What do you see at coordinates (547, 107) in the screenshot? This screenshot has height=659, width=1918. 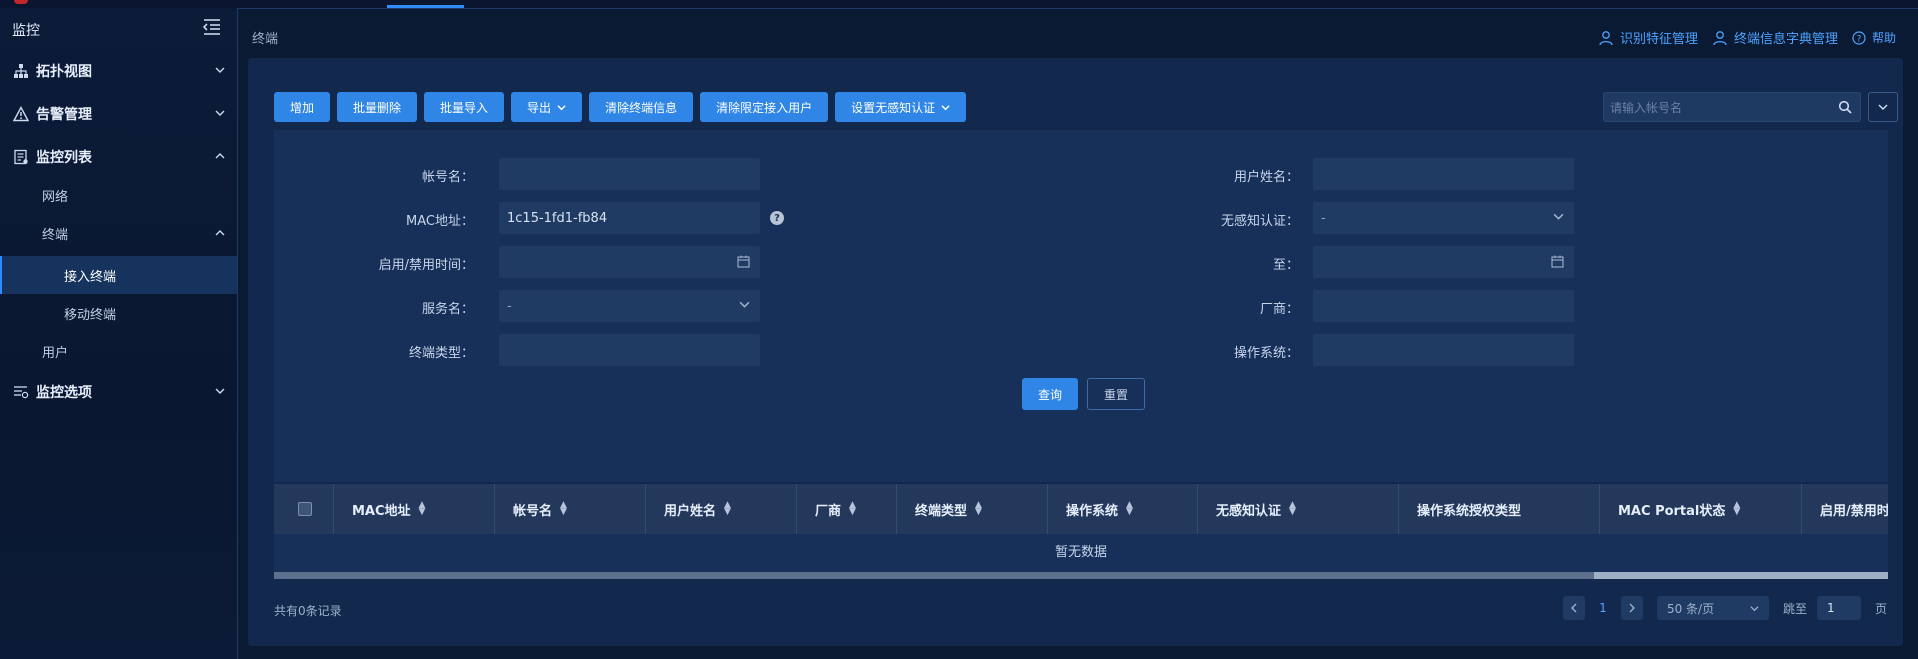 I see `export-button: 导出` at bounding box center [547, 107].